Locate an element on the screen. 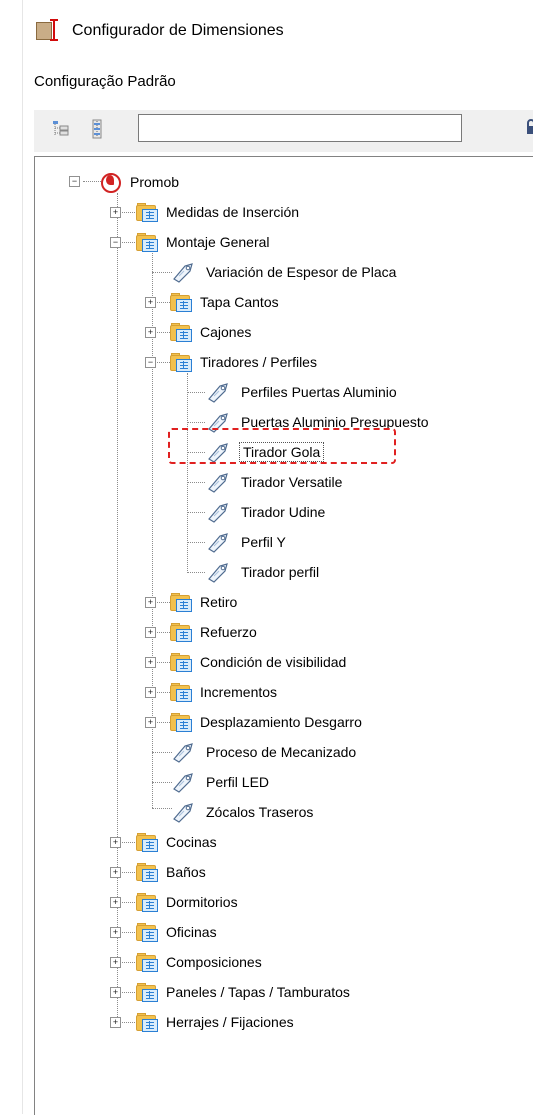 The image size is (533, 1115). tree-node-refuerzo: Refuerzo is located at coordinates (214, 632).